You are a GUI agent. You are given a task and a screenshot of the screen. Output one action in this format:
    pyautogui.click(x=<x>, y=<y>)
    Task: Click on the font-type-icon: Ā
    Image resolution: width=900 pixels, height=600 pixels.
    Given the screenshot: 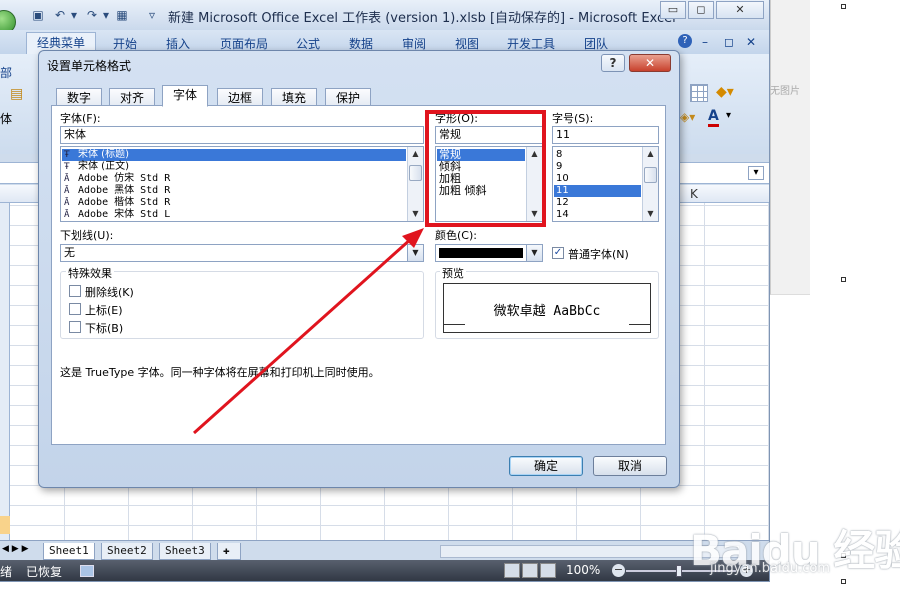 What is the action you would take?
    pyautogui.click(x=67, y=203)
    